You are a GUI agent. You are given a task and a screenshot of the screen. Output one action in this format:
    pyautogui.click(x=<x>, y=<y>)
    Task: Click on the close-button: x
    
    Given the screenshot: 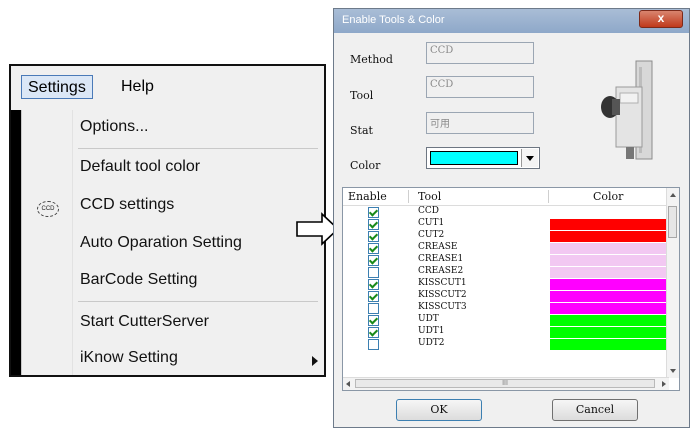 What is the action you would take?
    pyautogui.click(x=661, y=19)
    